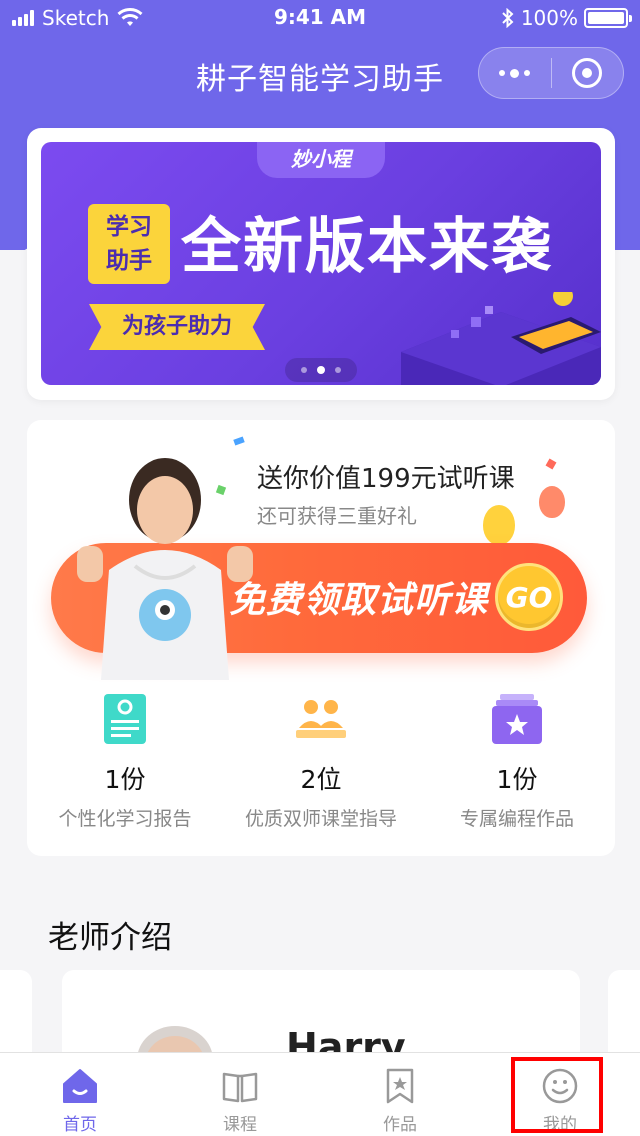 This screenshot has width=640, height=1136. I want to click on gift-features: 1份 个性化学习报告 2位 优质双师课堂指导 1份 专属编程作品, so click(321, 762).